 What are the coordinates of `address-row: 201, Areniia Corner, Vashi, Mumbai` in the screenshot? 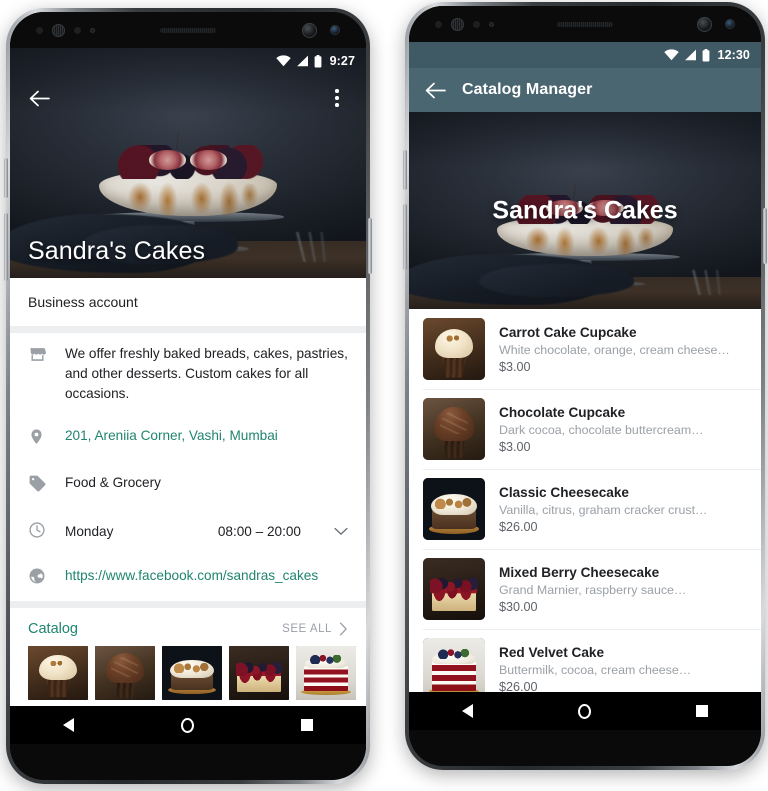 It's located at (188, 438).